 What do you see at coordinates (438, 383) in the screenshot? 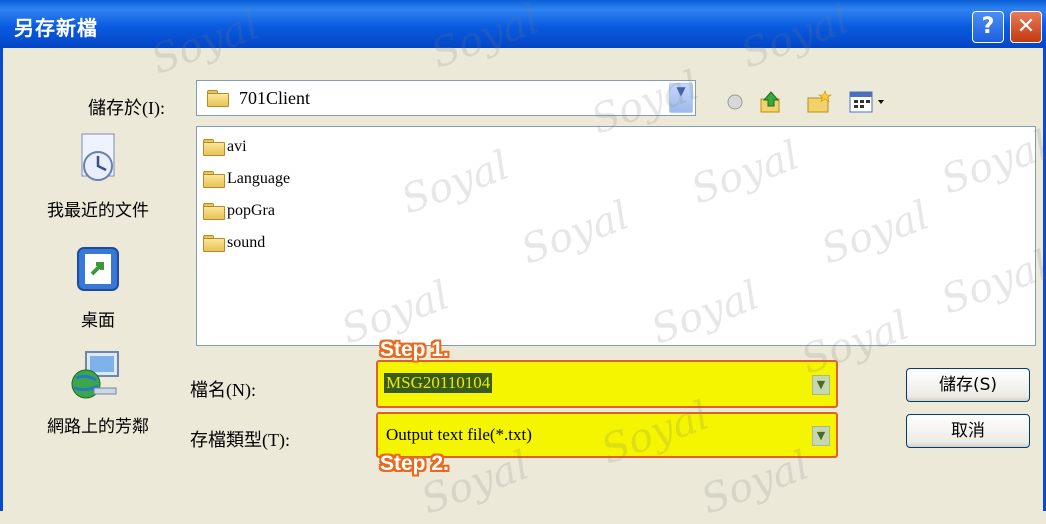
I see `filename-value: MSG20110104` at bounding box center [438, 383].